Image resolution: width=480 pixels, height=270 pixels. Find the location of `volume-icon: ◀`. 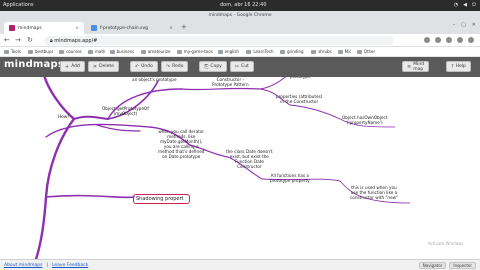

volume-icon: ◀ is located at coordinates (465, 5).